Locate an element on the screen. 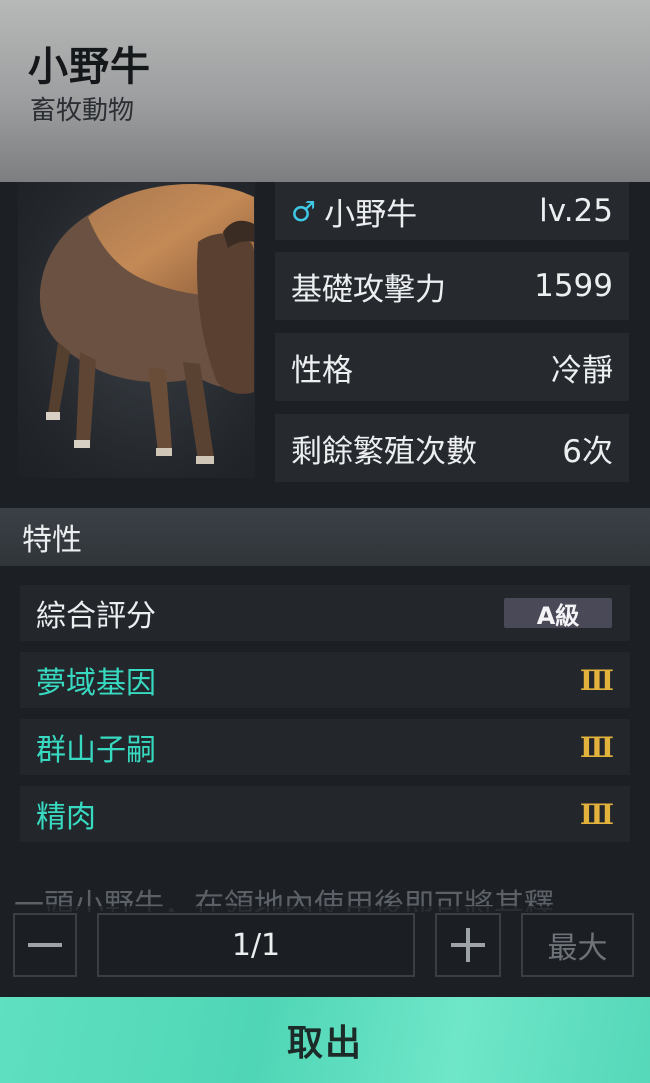 Image resolution: width=650 pixels, height=1083 pixels. take-out-label: 取出 is located at coordinates (324, 1043).